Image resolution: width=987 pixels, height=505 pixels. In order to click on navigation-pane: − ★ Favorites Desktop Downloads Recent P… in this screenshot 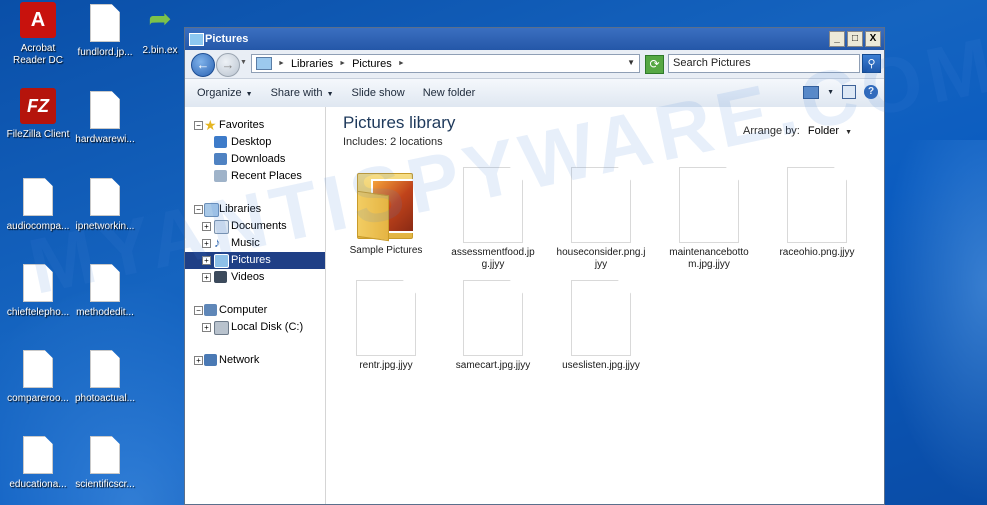, I will do `click(255, 305)`.